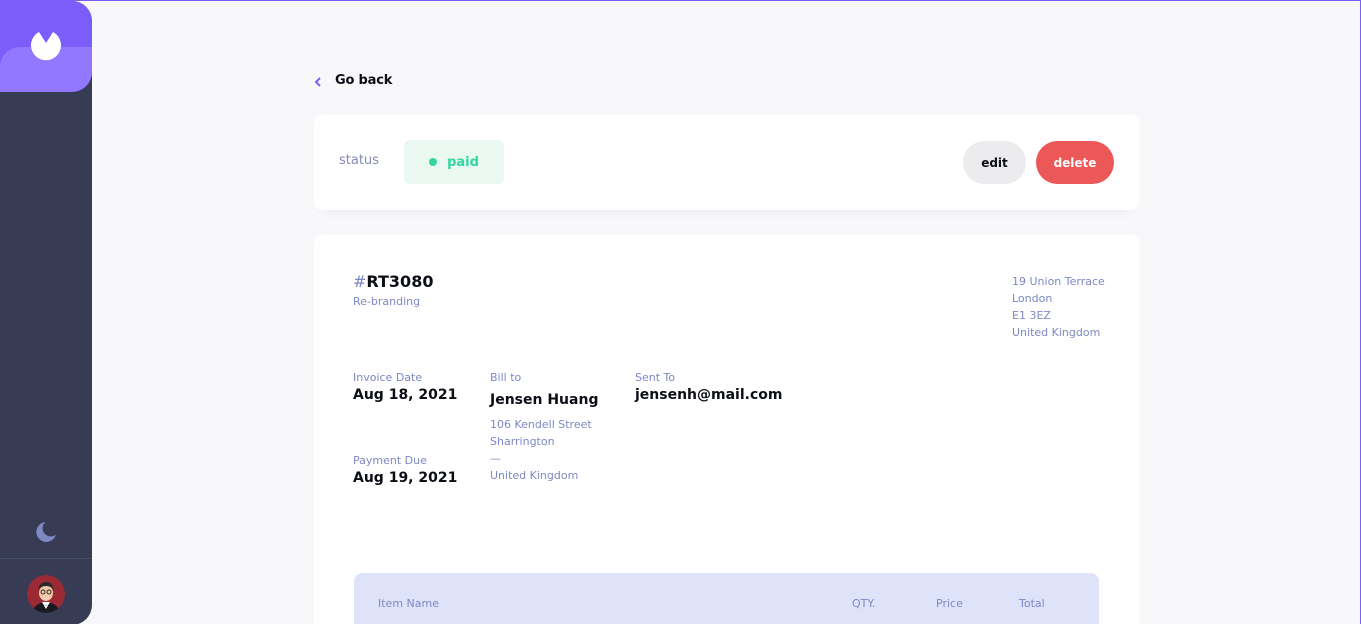 This screenshot has height=624, width=1361. What do you see at coordinates (534, 475) in the screenshot?
I see `client-country: United Kingdom` at bounding box center [534, 475].